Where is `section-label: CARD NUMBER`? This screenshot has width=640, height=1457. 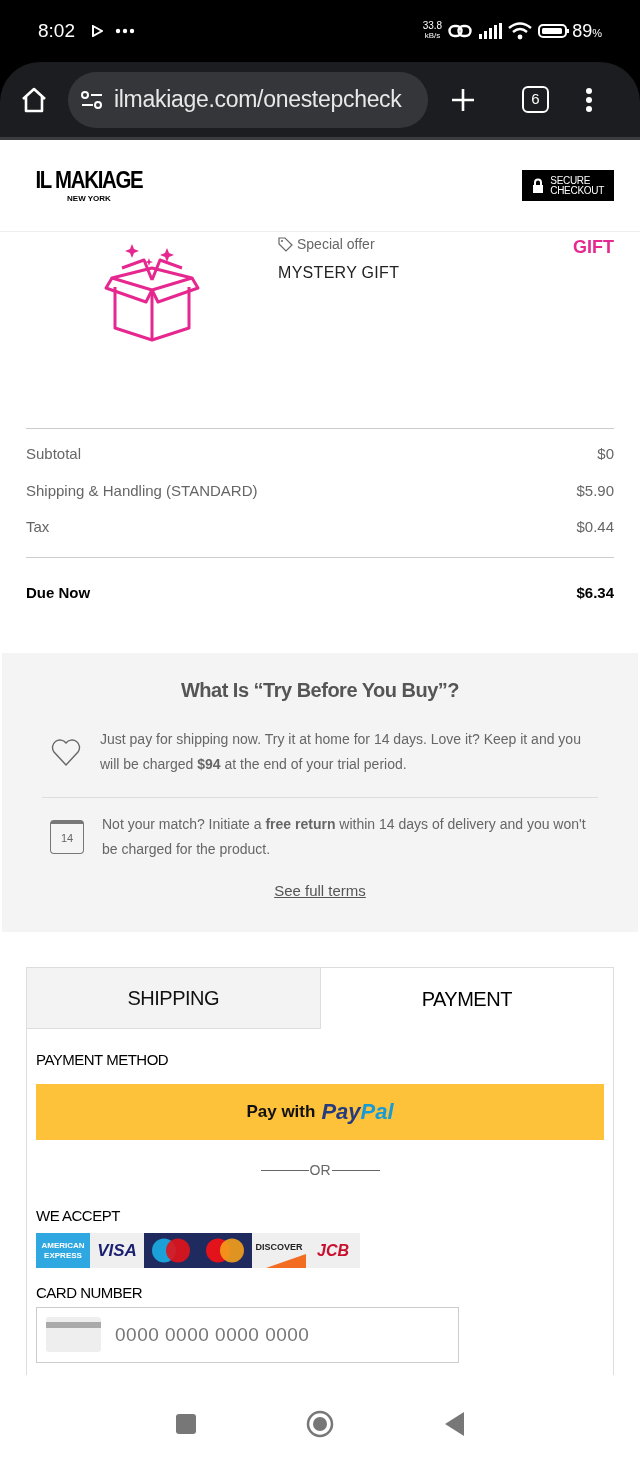 section-label: CARD NUMBER is located at coordinates (90, 1293).